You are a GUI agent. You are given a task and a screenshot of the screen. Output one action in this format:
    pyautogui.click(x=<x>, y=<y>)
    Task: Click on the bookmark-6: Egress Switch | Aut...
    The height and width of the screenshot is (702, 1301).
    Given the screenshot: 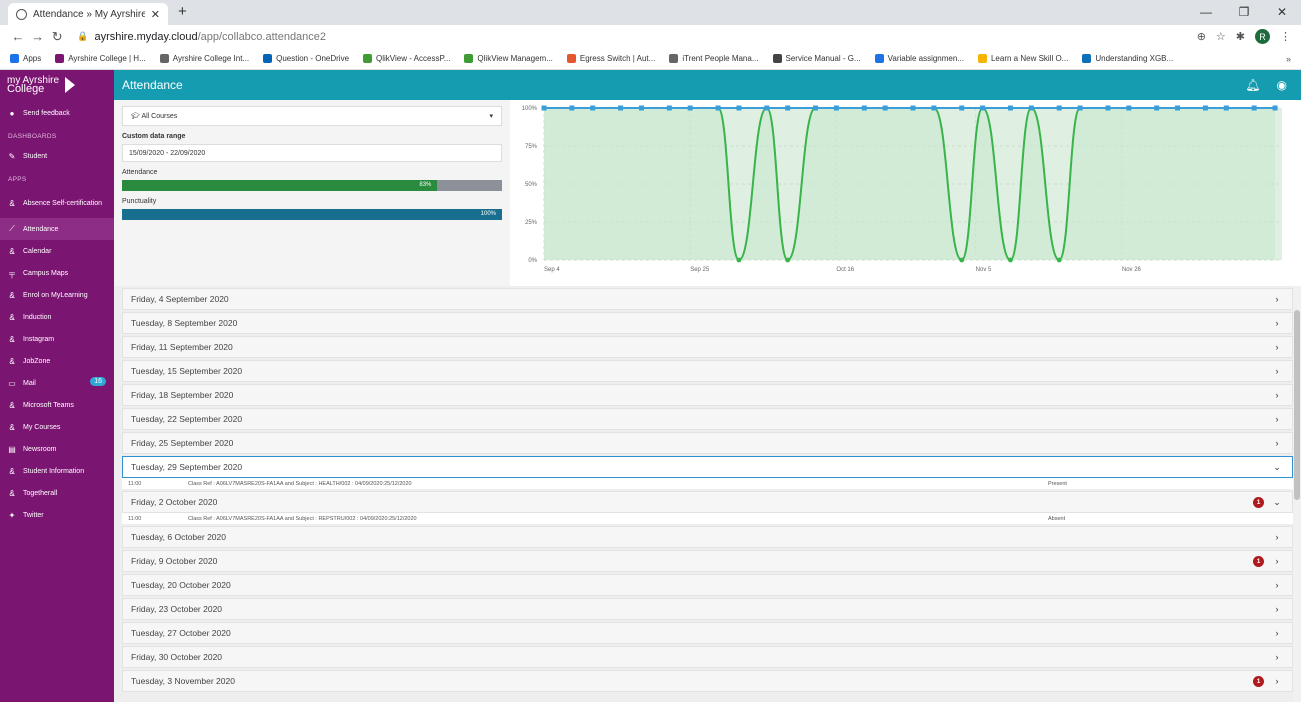 What is the action you would take?
    pyautogui.click(x=610, y=58)
    